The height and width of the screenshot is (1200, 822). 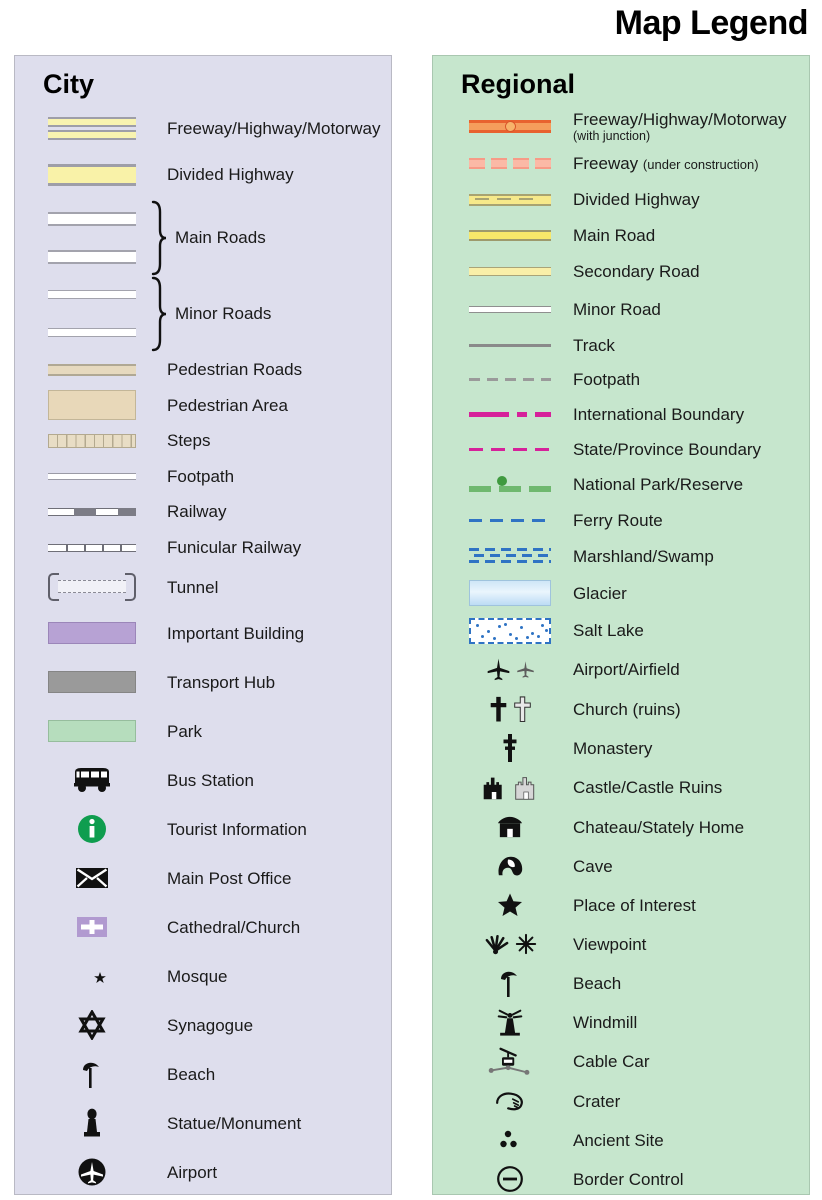 I want to click on city-tunnel-symbol, so click(x=92, y=587).